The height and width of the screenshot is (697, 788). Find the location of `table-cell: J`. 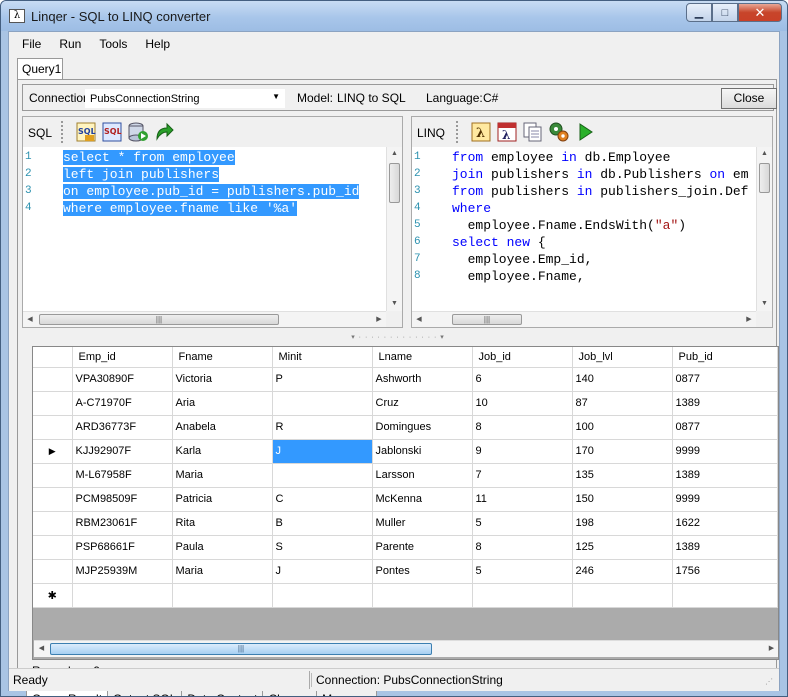

table-cell: J is located at coordinates (322, 571).